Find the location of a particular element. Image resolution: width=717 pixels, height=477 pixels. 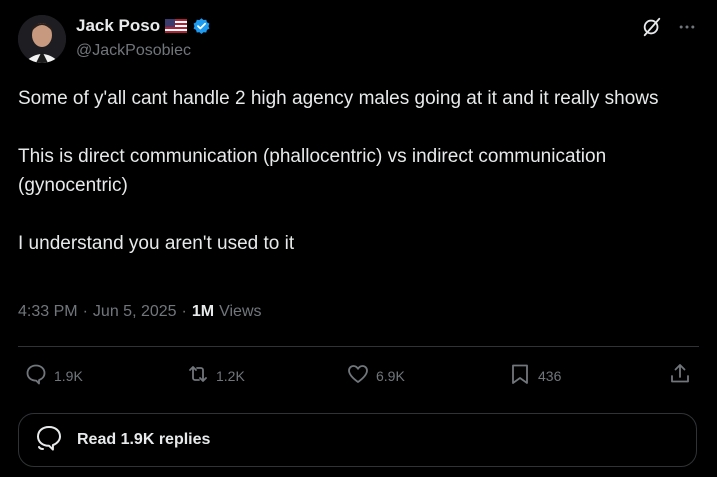

retweet-count: 1.2K is located at coordinates (230, 375).